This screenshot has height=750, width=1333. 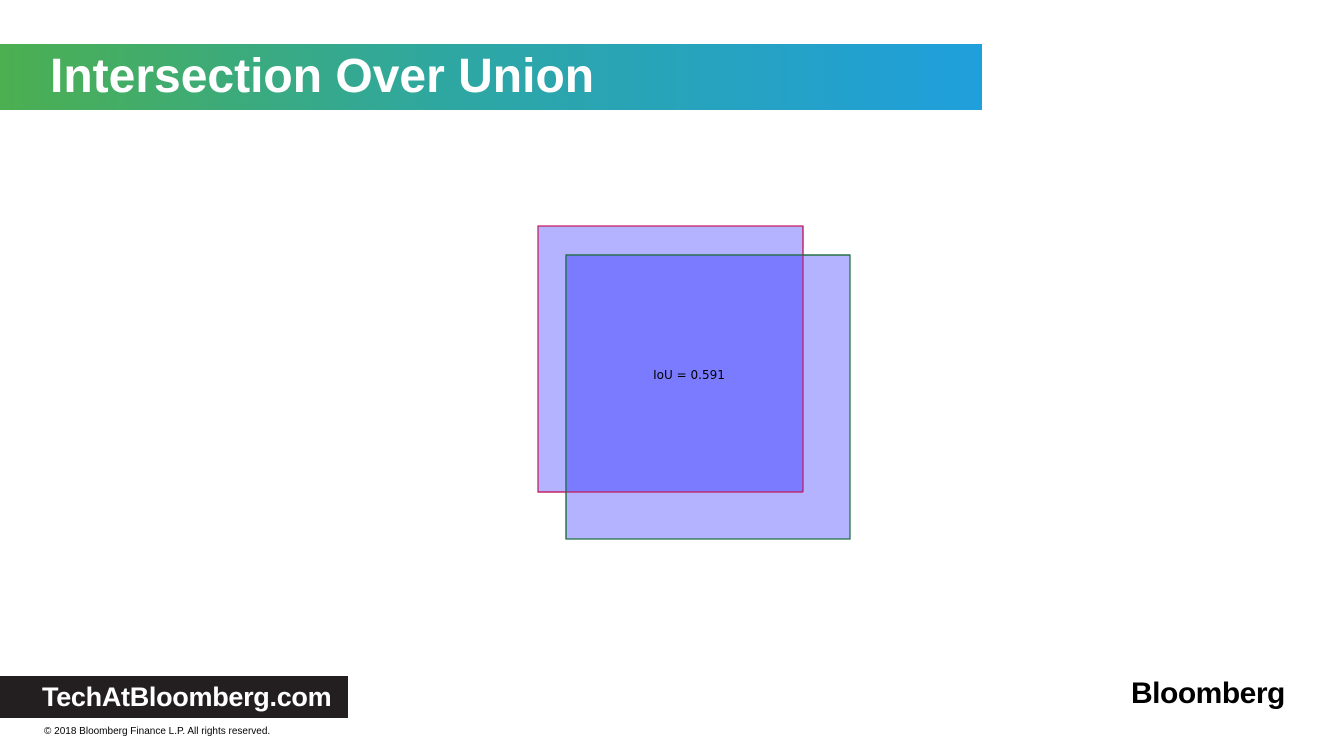 I want to click on site-badge-text: TechAtBloomberg.com, so click(x=187, y=697).